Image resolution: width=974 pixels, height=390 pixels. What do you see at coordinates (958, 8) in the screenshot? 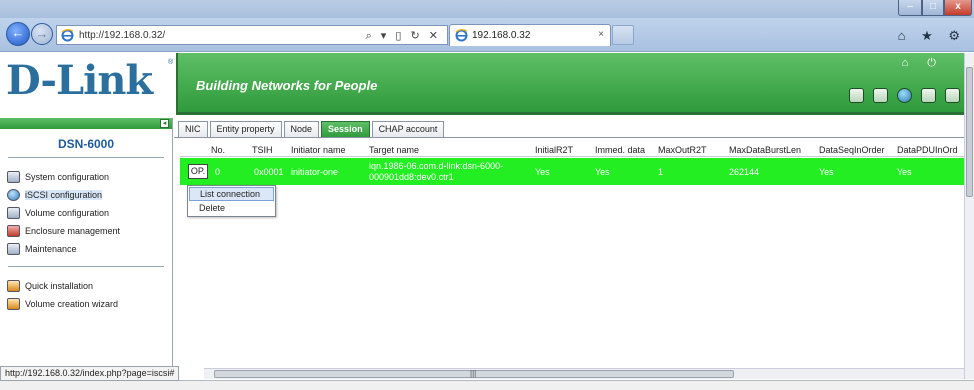
I see `close-window-button: x` at bounding box center [958, 8].